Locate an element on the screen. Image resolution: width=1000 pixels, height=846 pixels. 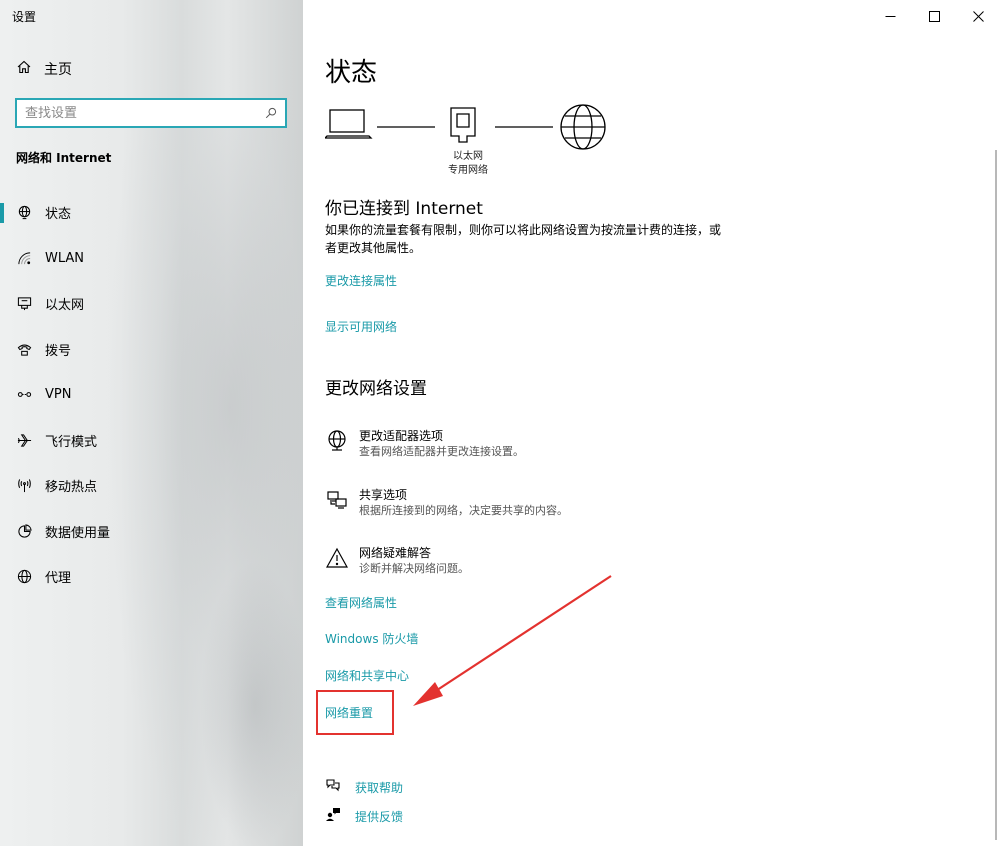
minimize-icon is located at coordinates (890, 16).